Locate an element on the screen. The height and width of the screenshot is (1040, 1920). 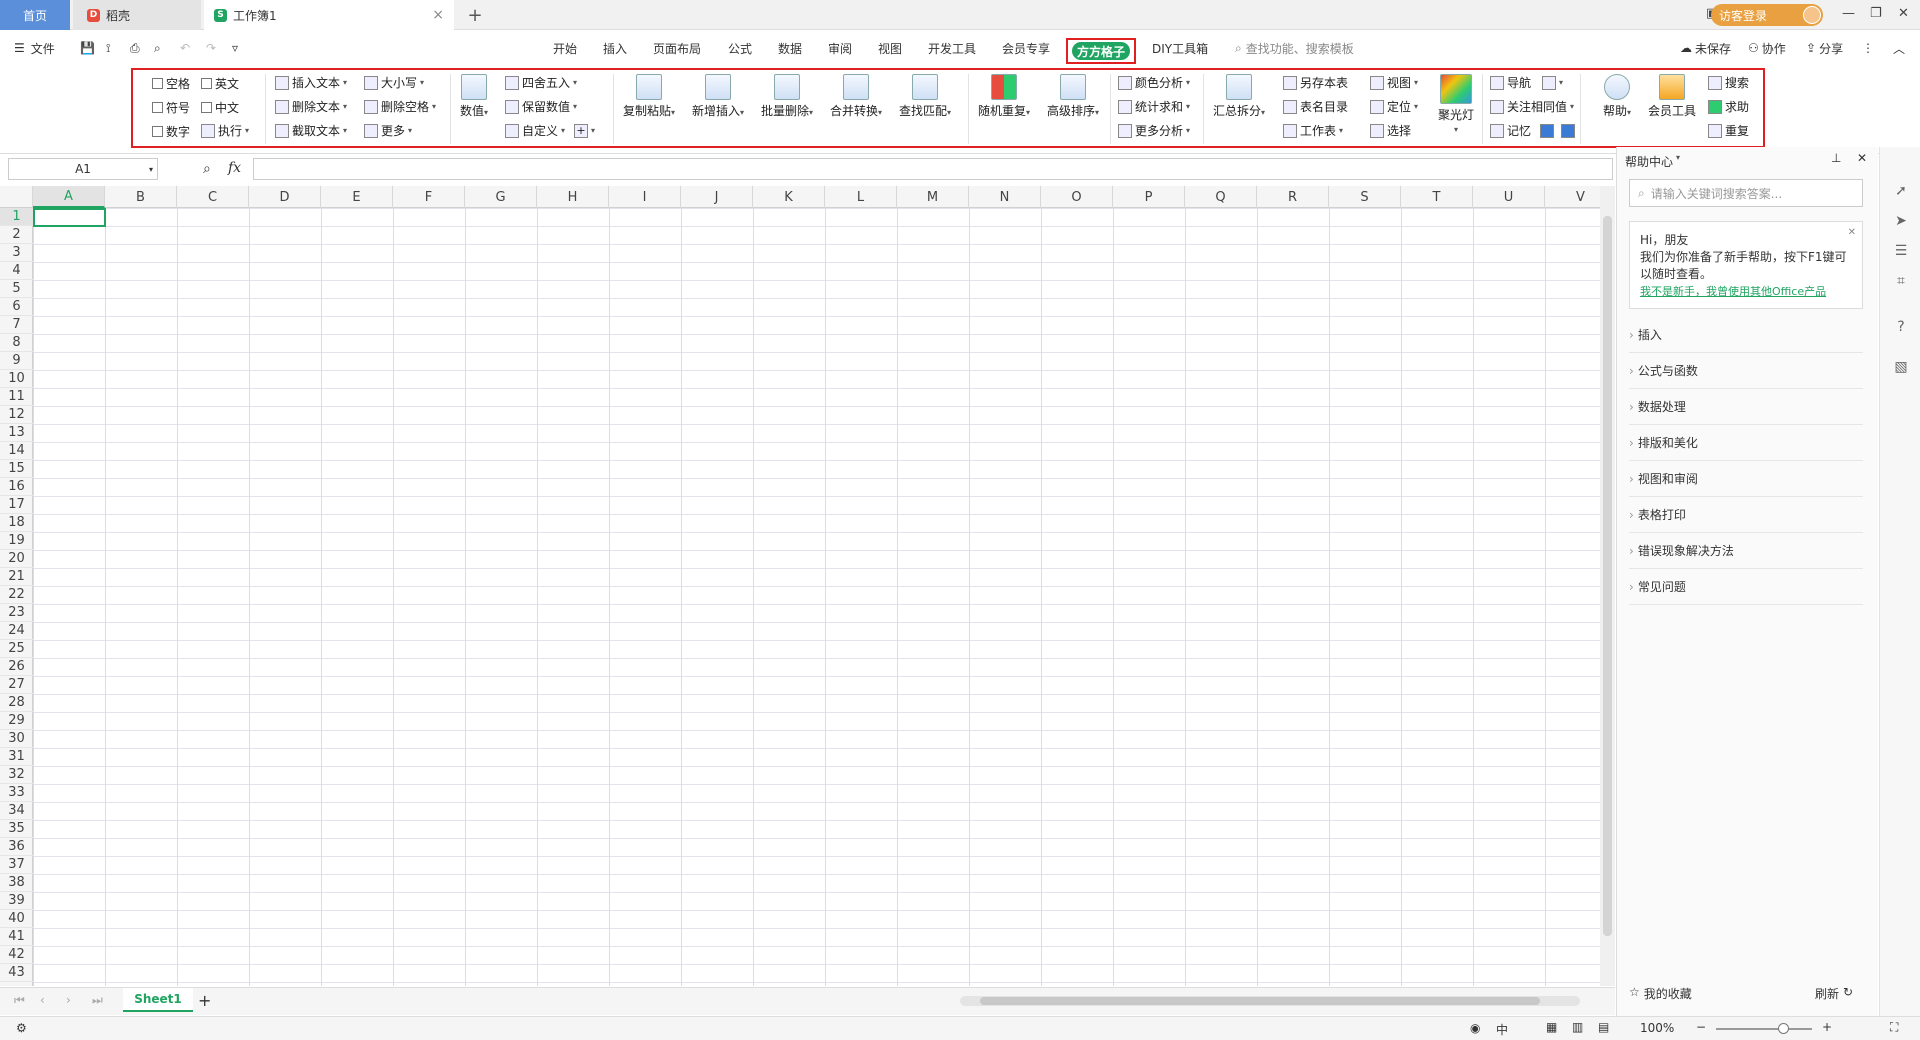
customize-icon: ▿ is located at coordinates (235, 48).